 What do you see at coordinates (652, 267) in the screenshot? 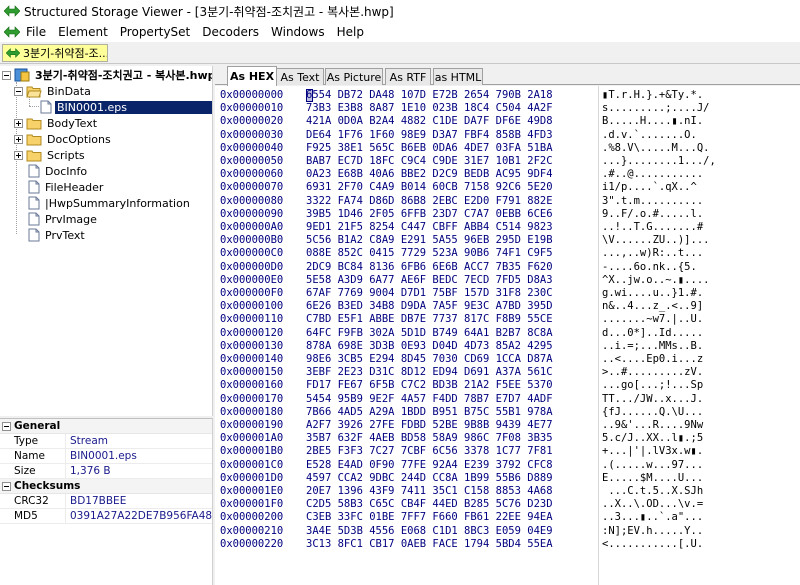
I see `ascii-text: -....6o.nk..{5.` at bounding box center [652, 267].